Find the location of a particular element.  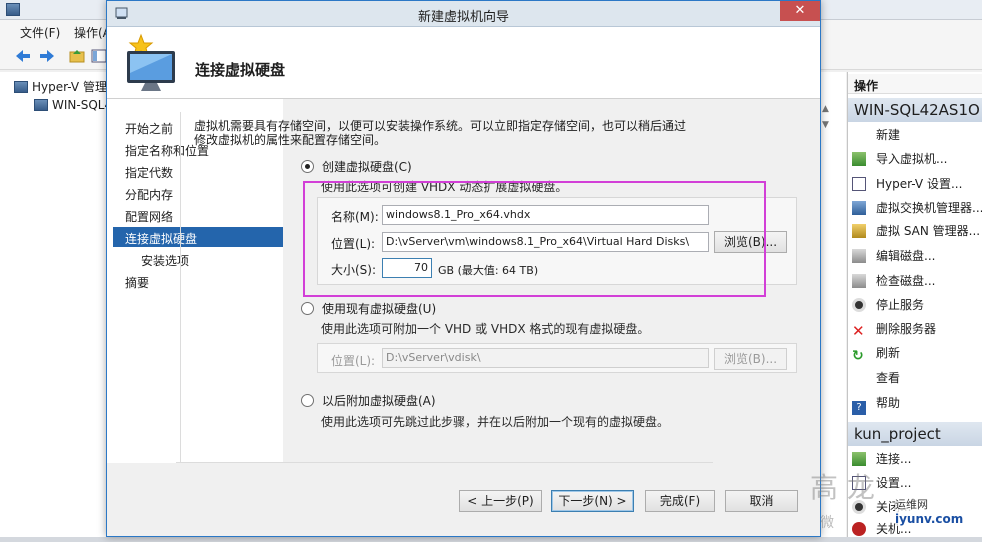

radio-create-vhd: 创建虚拟硬盘(C) is located at coordinates (356, 166).